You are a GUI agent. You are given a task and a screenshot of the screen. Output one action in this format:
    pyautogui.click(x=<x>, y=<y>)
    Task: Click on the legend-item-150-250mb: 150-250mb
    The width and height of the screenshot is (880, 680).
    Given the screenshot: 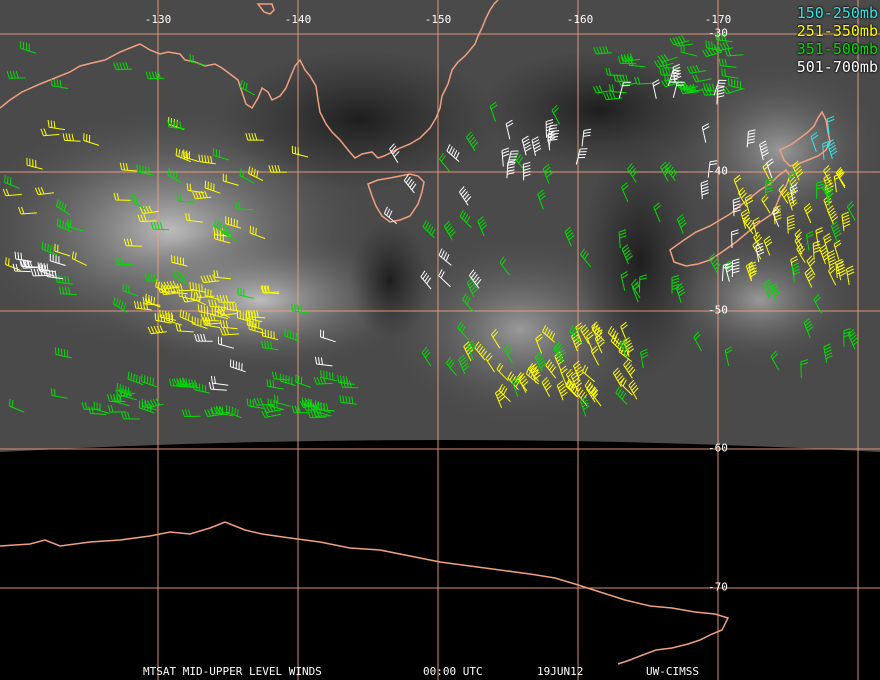 What is the action you would take?
    pyautogui.click(x=837, y=13)
    